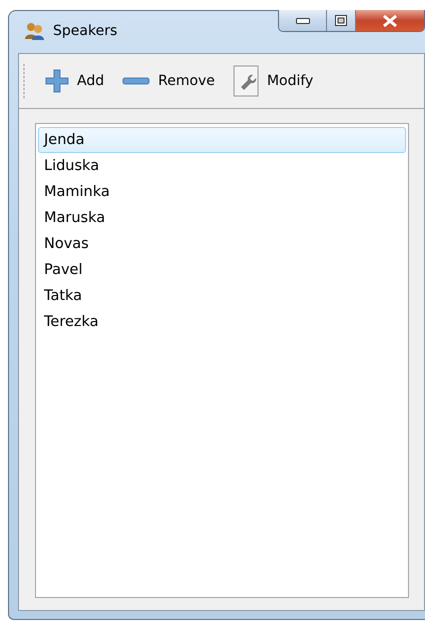  What do you see at coordinates (168, 81) in the screenshot?
I see `remove-button: Remove` at bounding box center [168, 81].